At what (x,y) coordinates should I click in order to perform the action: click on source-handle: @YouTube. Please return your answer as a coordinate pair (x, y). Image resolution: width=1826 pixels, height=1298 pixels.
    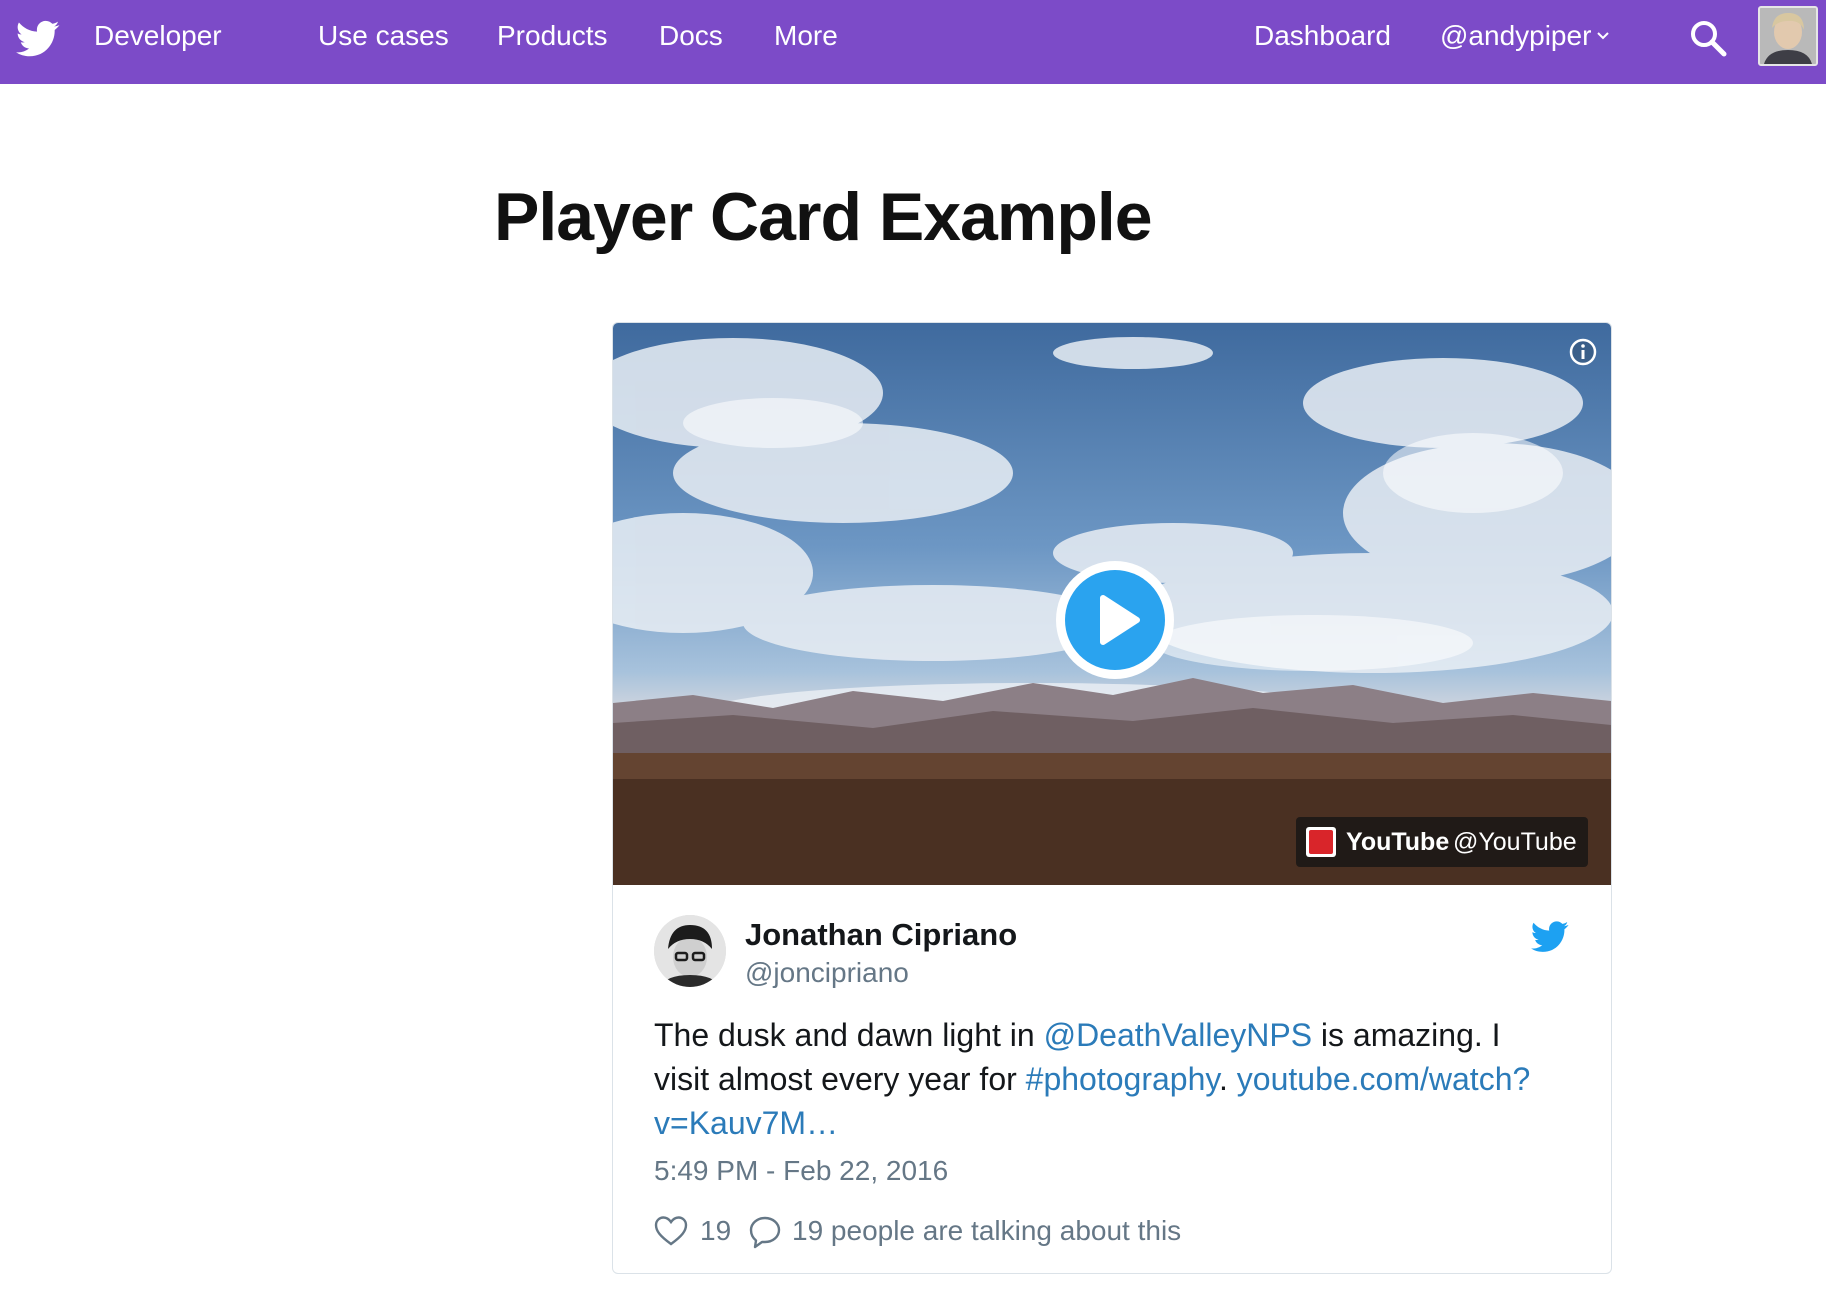
    Looking at the image, I should click on (1515, 842).